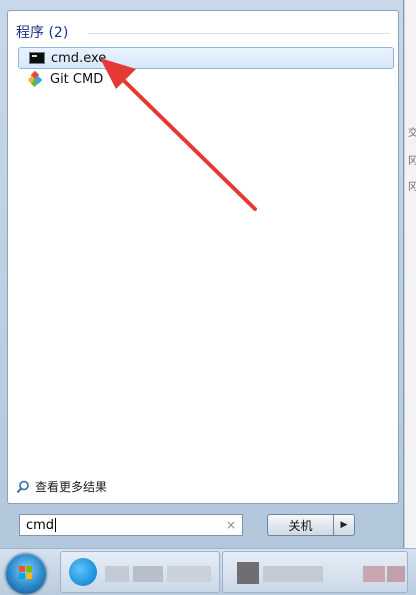  What do you see at coordinates (71, 487) in the screenshot?
I see `see-more-label: 查看更多结果` at bounding box center [71, 487].